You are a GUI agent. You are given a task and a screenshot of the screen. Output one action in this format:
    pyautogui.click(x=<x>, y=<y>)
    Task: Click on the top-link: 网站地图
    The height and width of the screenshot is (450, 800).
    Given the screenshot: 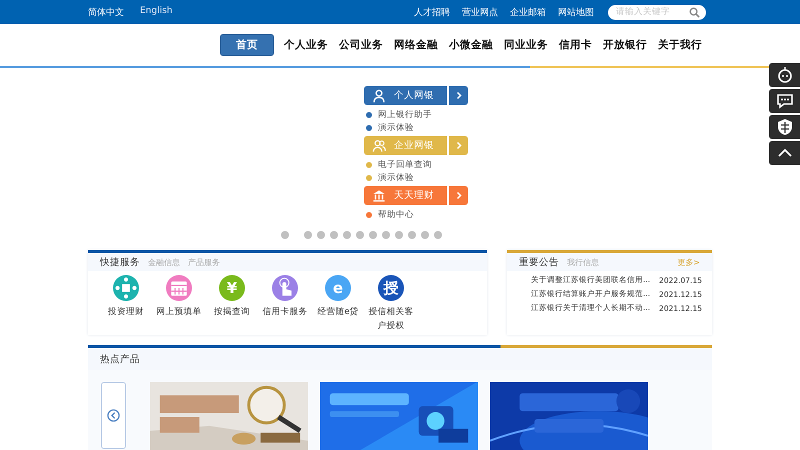 What is the action you would take?
    pyautogui.click(x=576, y=12)
    